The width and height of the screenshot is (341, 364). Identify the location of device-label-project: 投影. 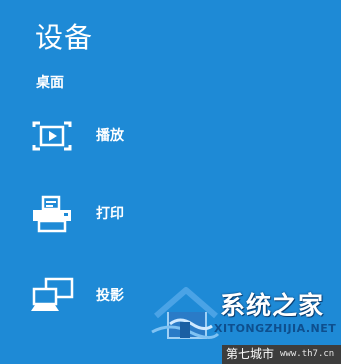
(110, 296).